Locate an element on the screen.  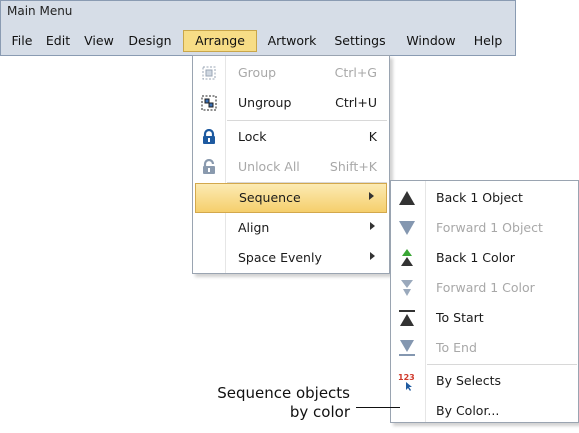
menu-item-to-start: To Start is located at coordinates (484, 318).